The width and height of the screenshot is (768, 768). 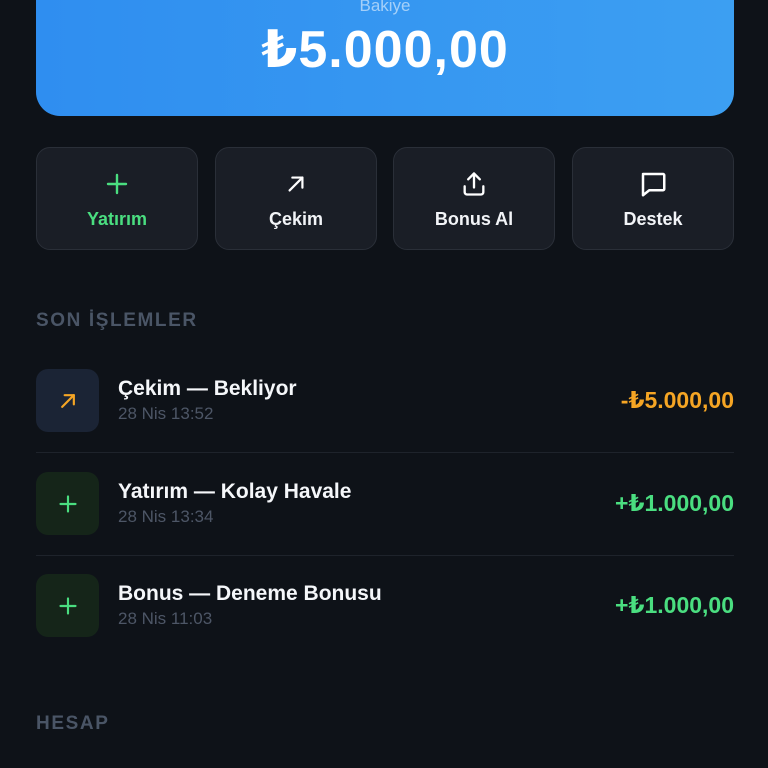 I want to click on balance-card: Bakiye ₺5.000,00, so click(x=385, y=58).